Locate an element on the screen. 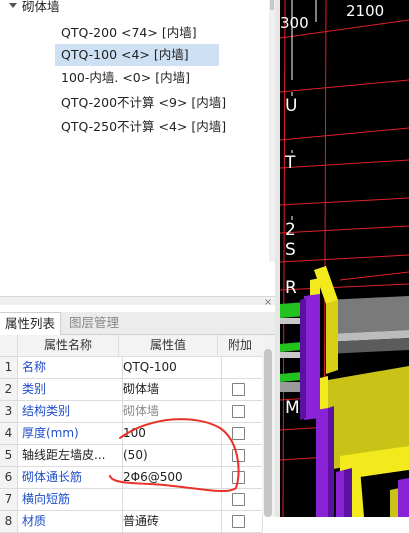 Image resolution: width=409 pixels, height=533 pixels. tree-item-qtq-100: QTQ-100 <4> [内墙] is located at coordinates (137, 55).